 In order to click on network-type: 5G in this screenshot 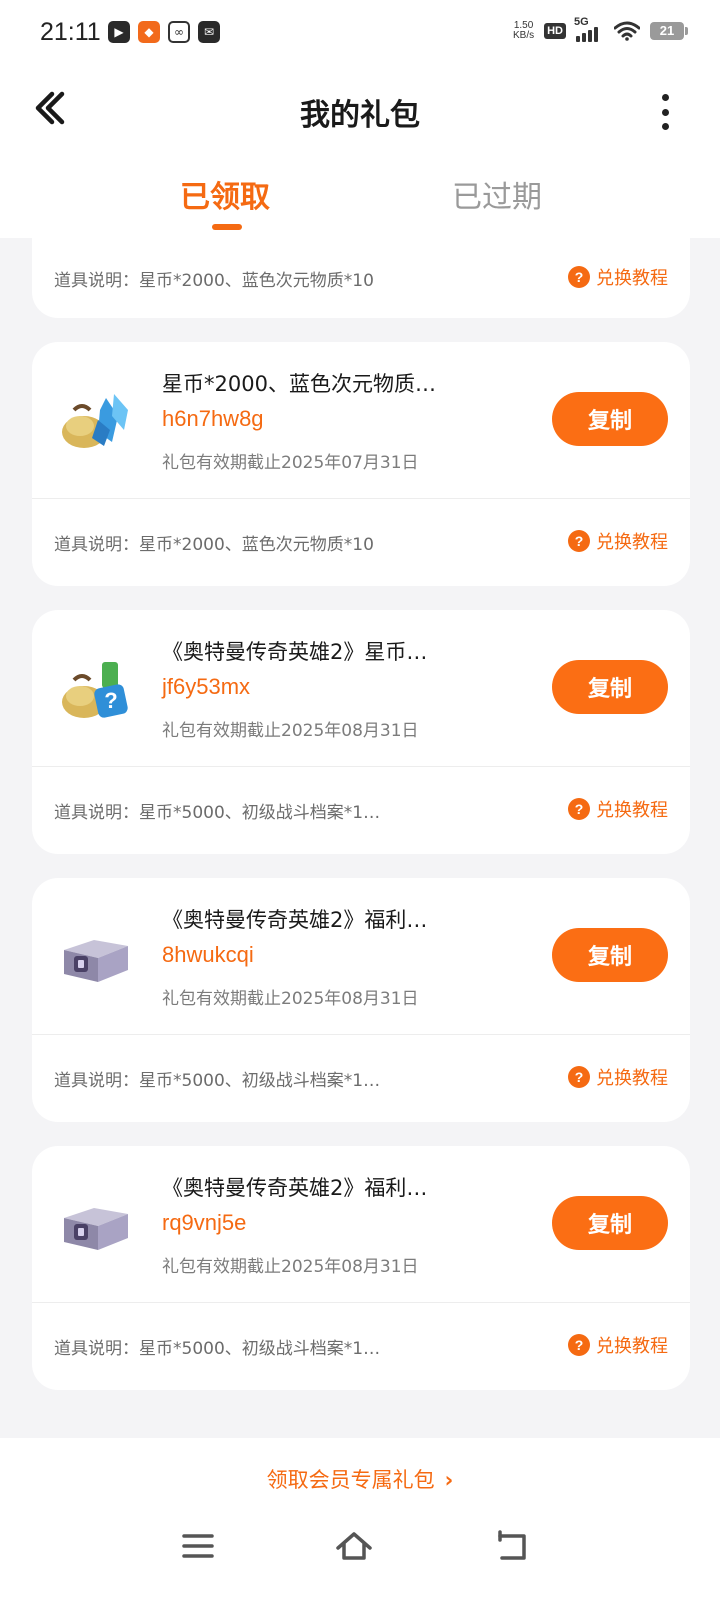, I will do `click(581, 22)`.